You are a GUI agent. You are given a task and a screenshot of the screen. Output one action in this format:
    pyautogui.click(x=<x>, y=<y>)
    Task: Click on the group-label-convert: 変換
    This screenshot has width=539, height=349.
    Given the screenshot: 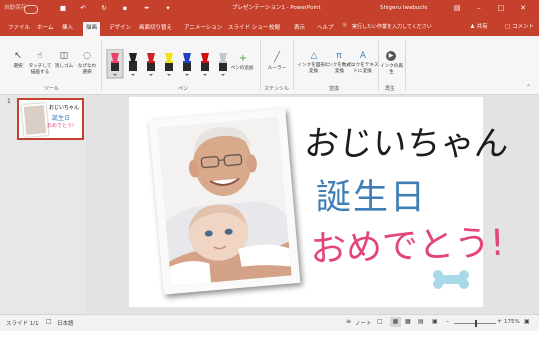 What is the action you would take?
    pyautogui.click(x=334, y=89)
    